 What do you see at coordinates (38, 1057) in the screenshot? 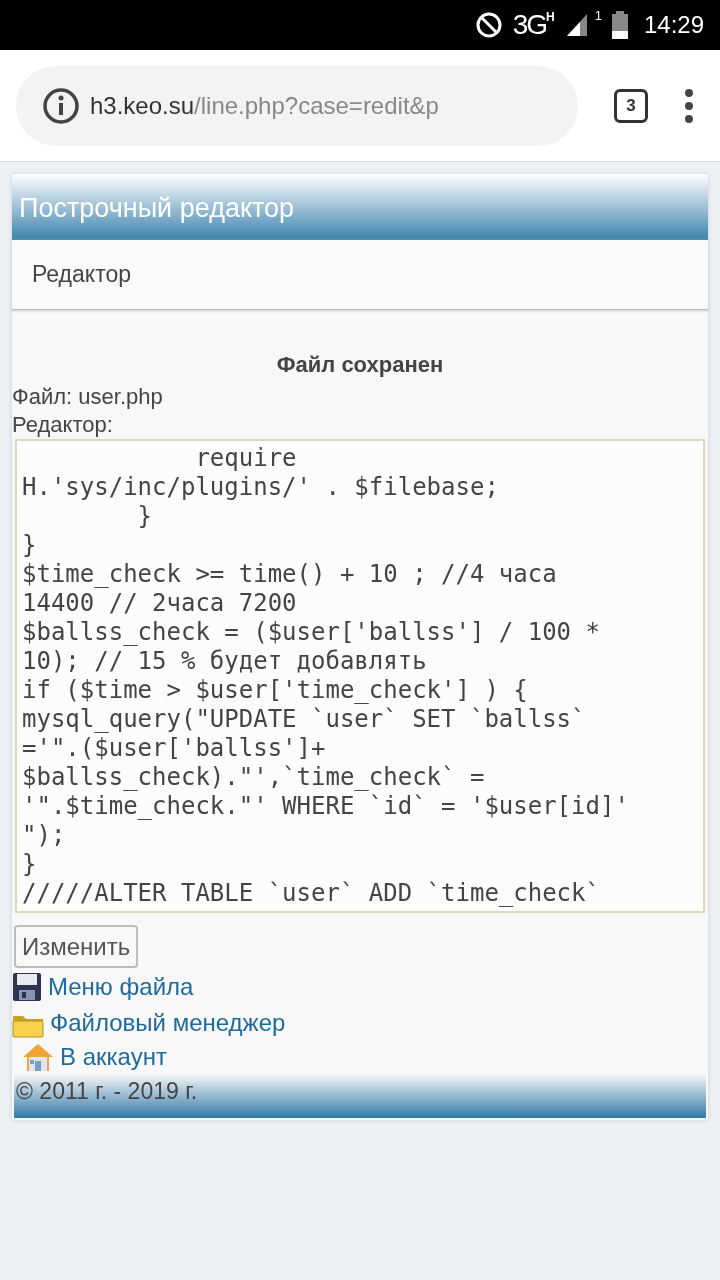
I see `house-icon` at bounding box center [38, 1057].